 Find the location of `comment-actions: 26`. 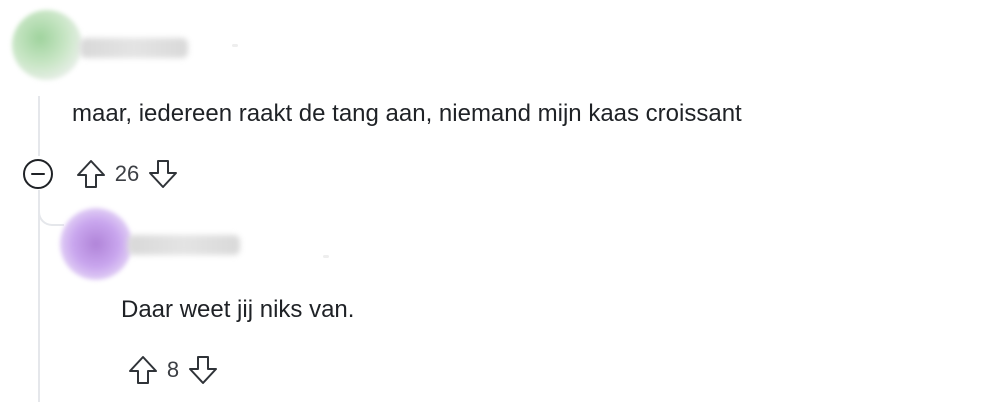

comment-actions: 26 is located at coordinates (101, 174).